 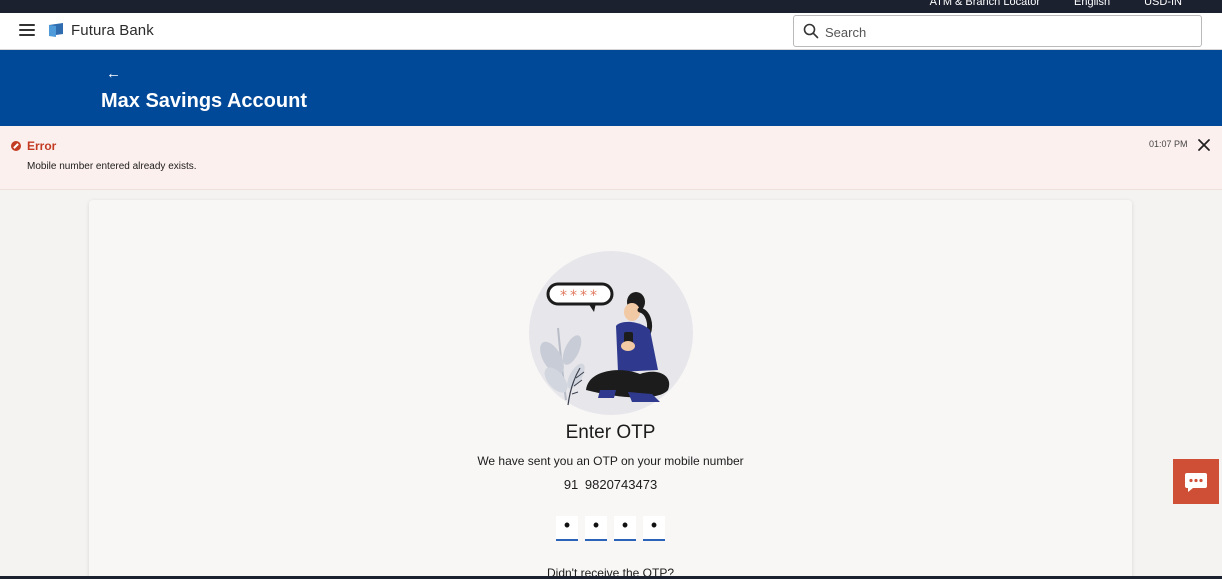 I want to click on error-message: Mobile number entered already exists., so click(x=112, y=166).